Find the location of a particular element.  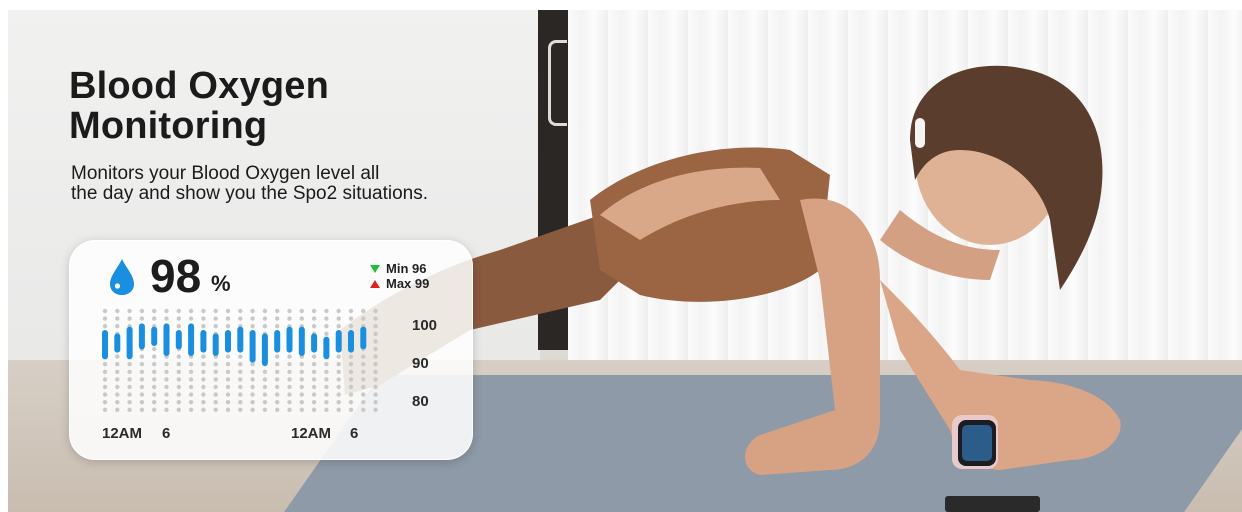

forearm-hands is located at coordinates (1000, 375).